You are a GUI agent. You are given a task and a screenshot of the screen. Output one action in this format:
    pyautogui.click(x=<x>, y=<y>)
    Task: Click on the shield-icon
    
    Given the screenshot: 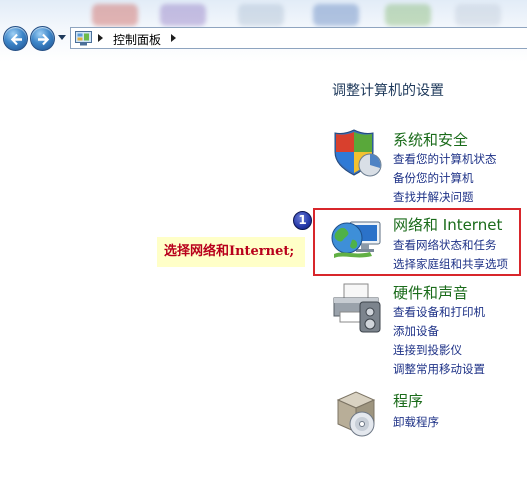 What is the action you would take?
    pyautogui.click(x=358, y=153)
    